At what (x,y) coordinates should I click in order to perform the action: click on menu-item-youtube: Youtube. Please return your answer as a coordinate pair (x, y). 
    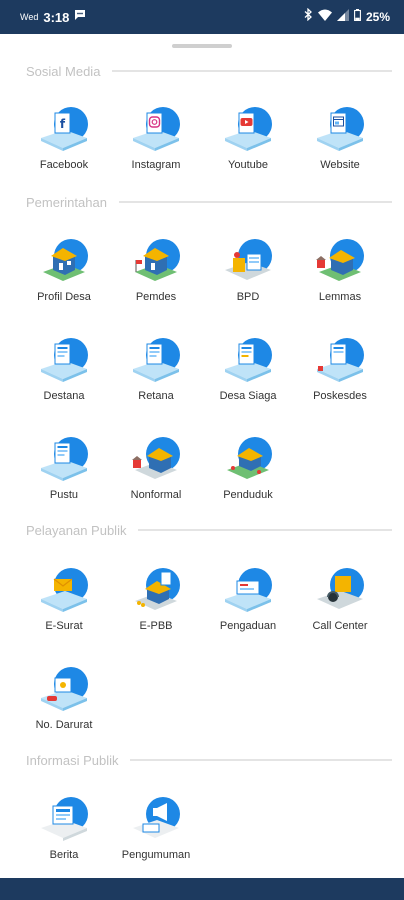
    Looking at the image, I should click on (248, 137).